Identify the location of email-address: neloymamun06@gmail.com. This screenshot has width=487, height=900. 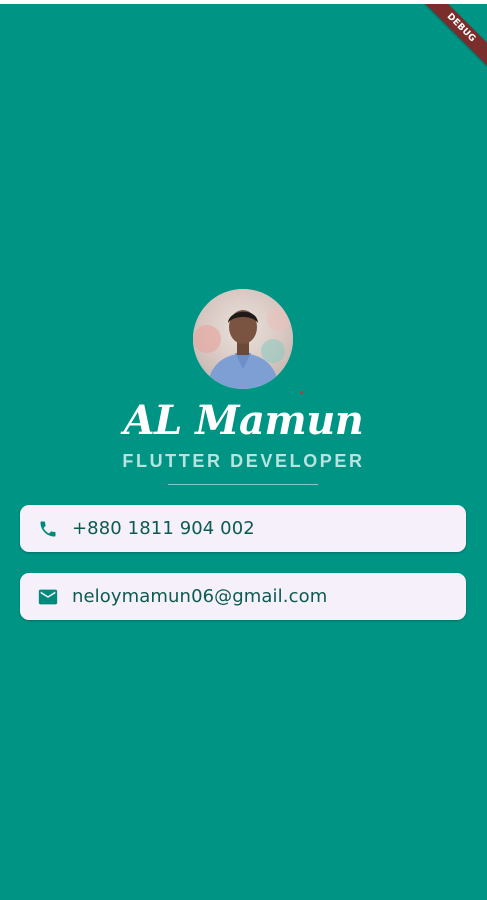
(200, 596).